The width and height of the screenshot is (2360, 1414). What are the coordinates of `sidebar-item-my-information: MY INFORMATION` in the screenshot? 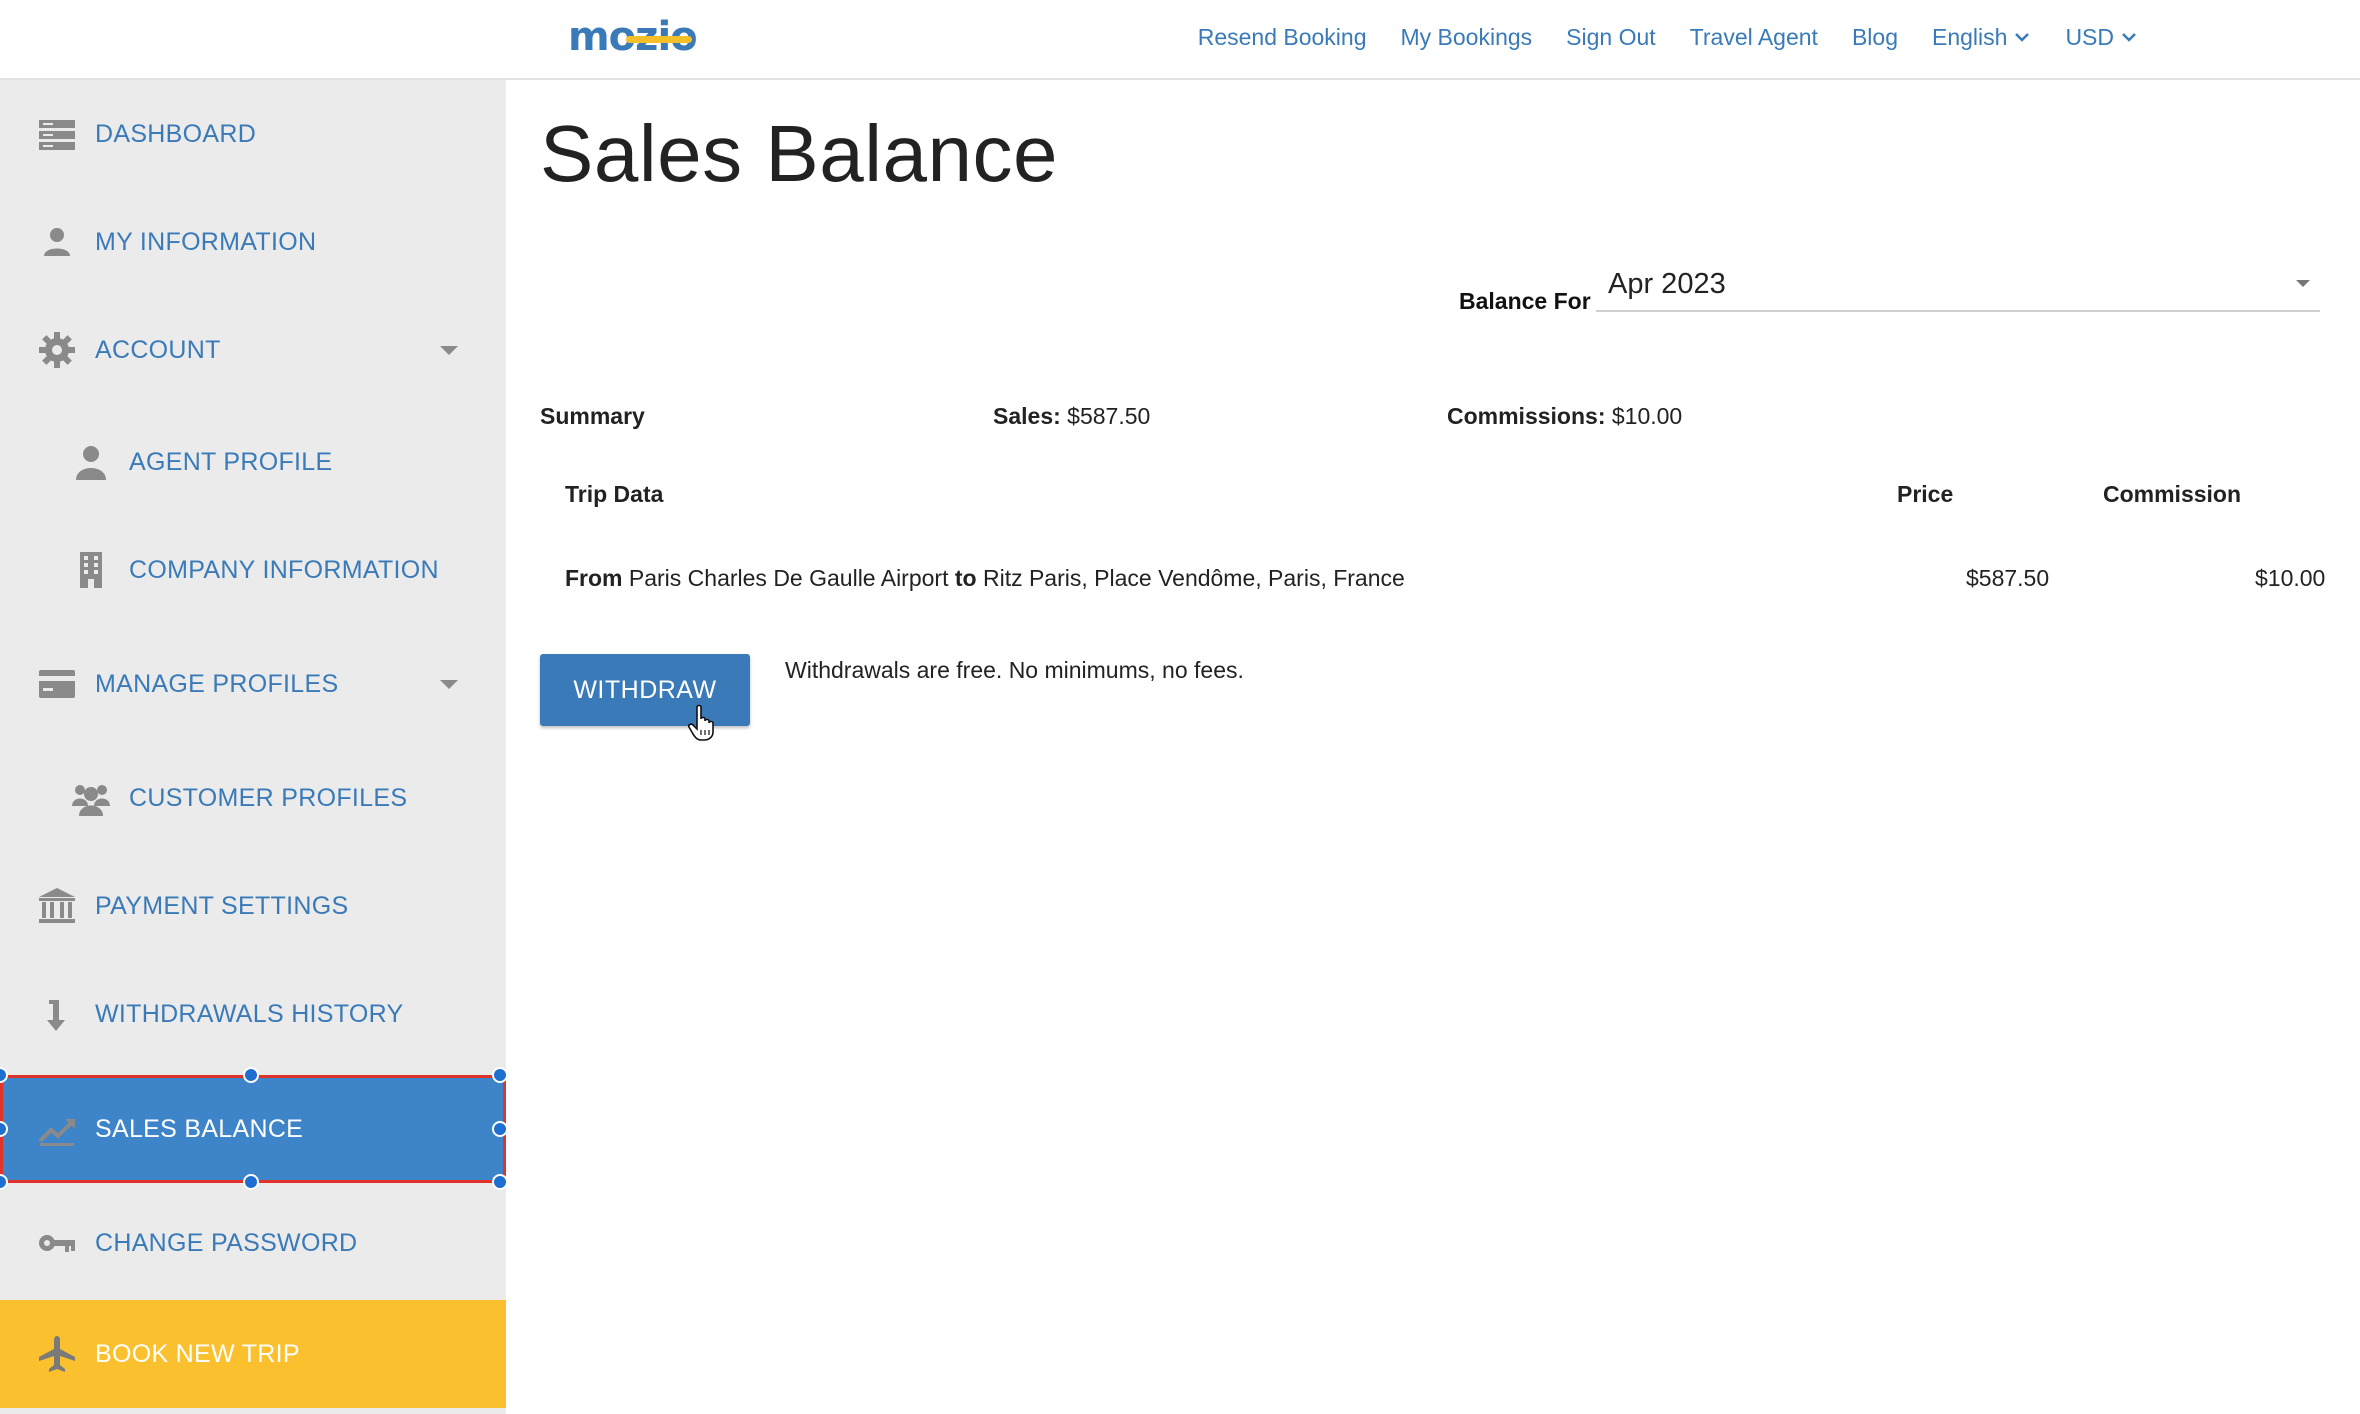 It's located at (253, 242).